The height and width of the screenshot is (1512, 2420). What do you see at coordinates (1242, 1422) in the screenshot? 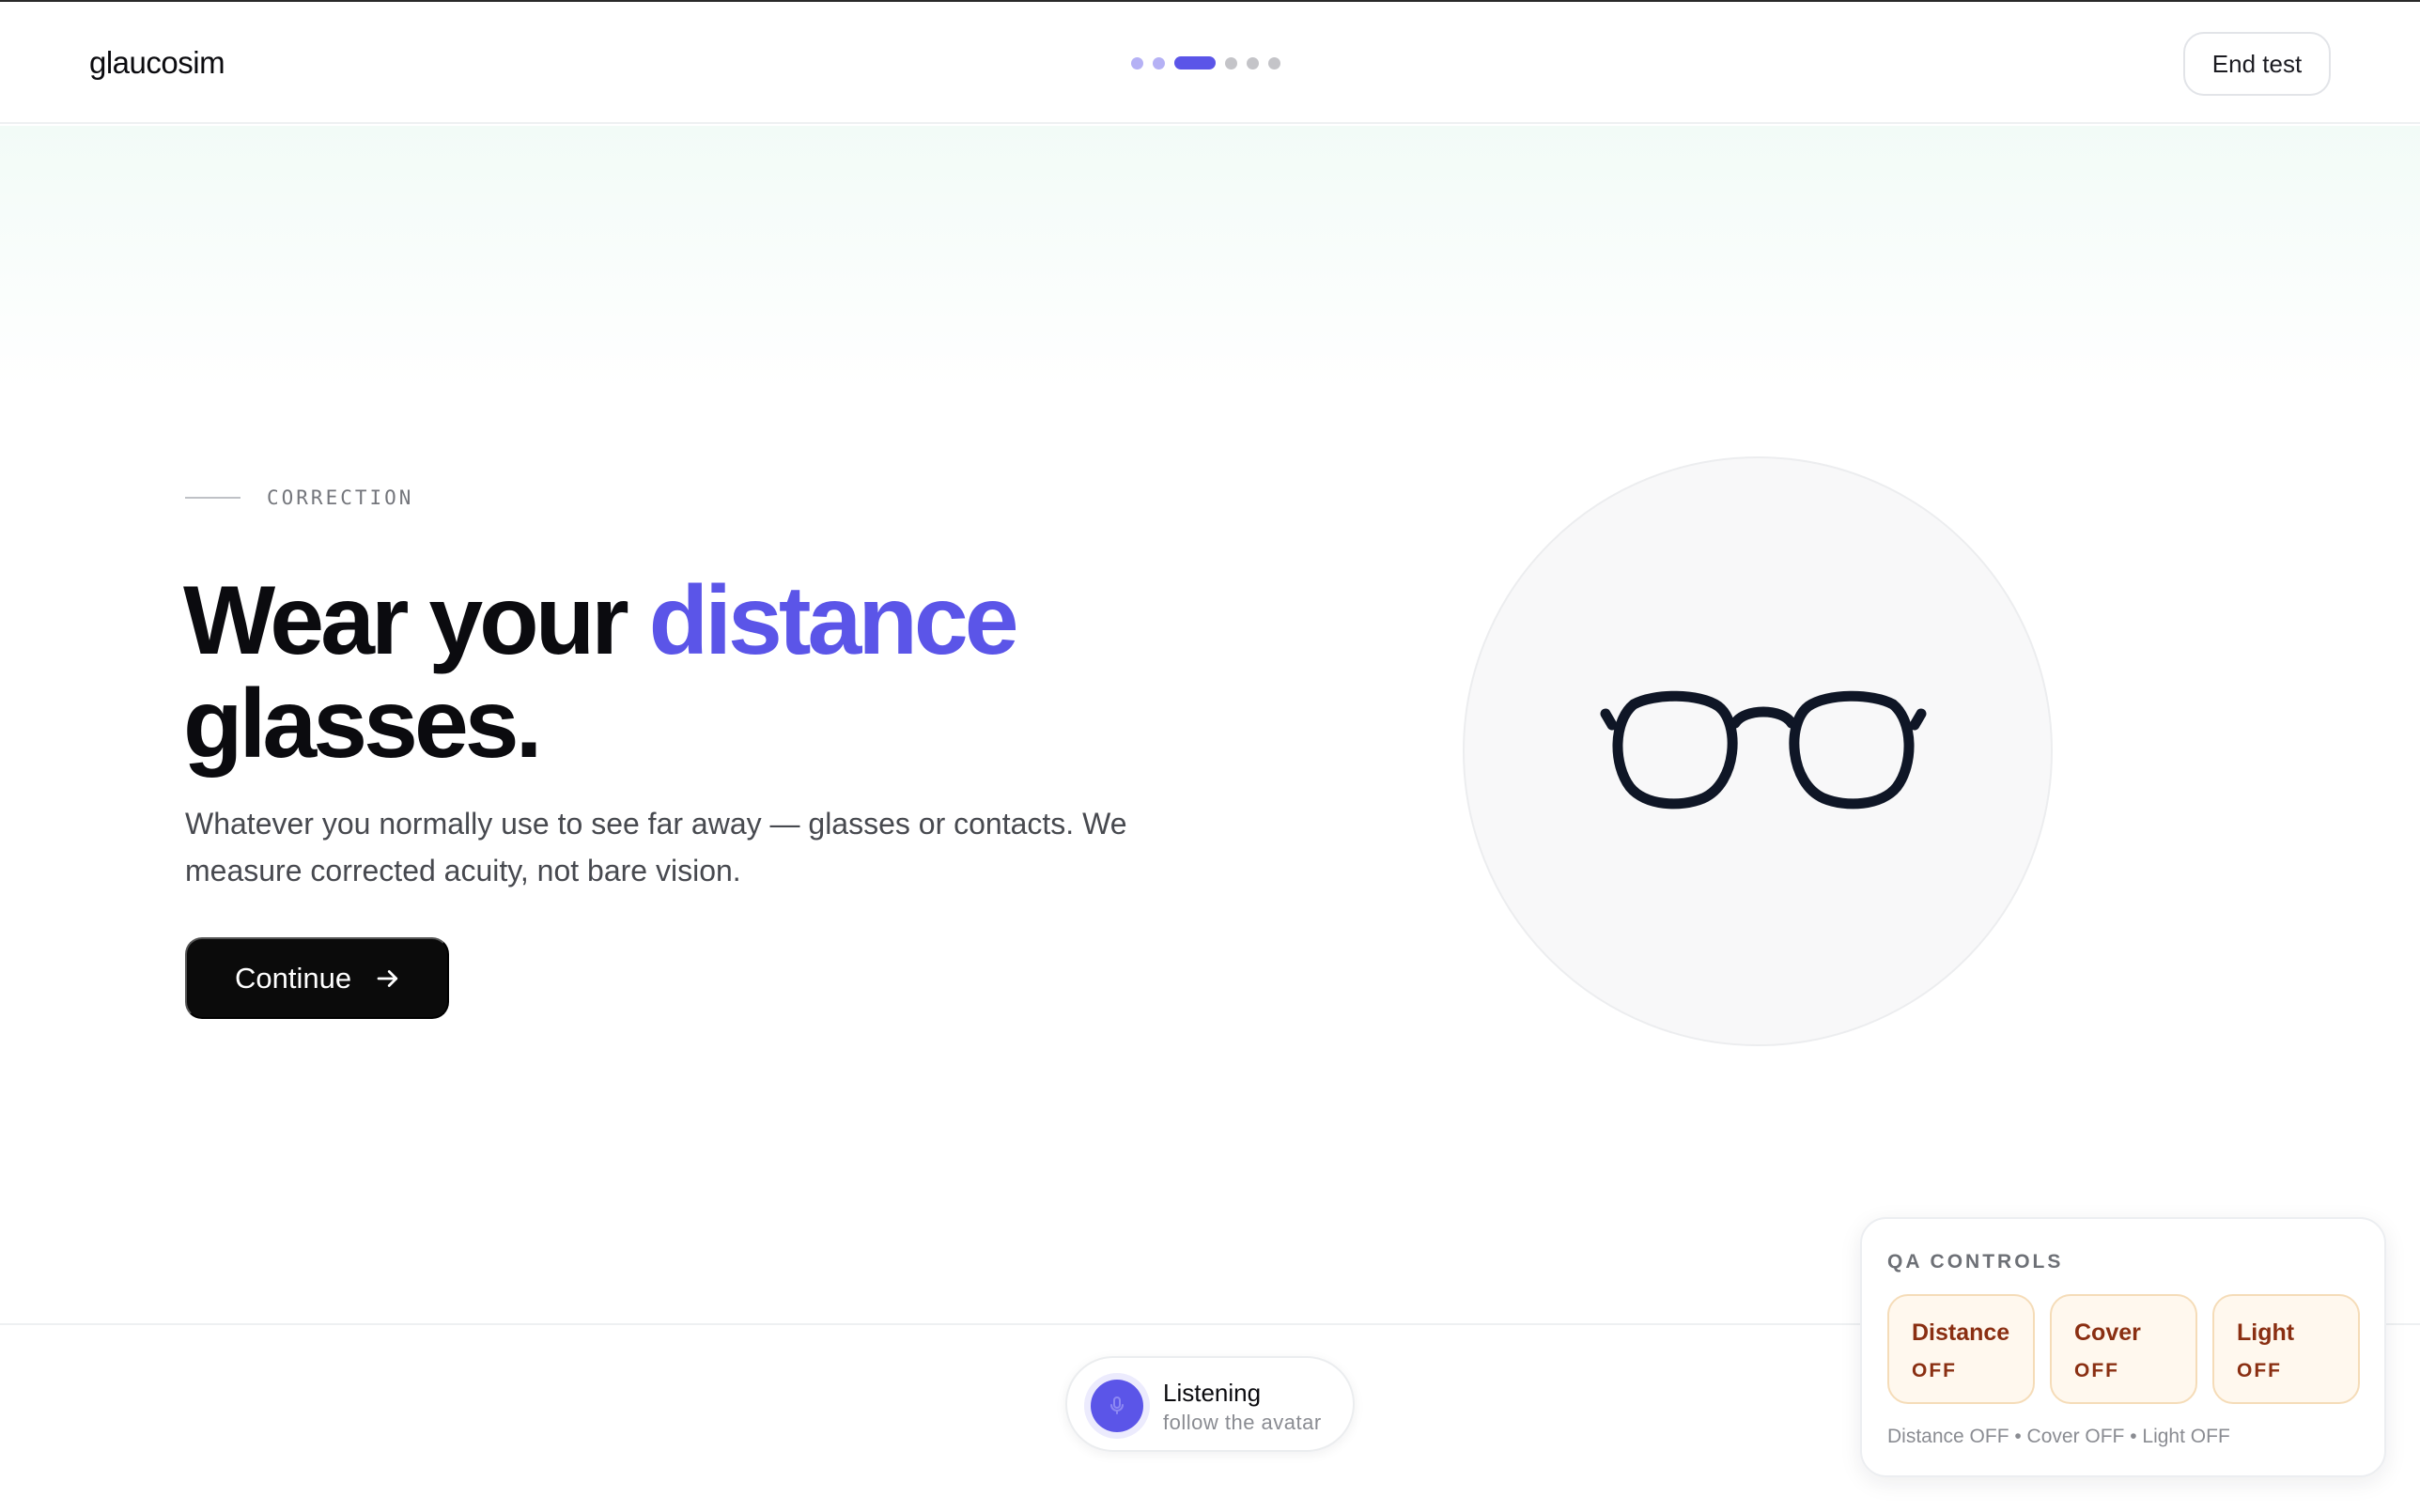
I see `listening-hint: follow the avatar` at bounding box center [1242, 1422].